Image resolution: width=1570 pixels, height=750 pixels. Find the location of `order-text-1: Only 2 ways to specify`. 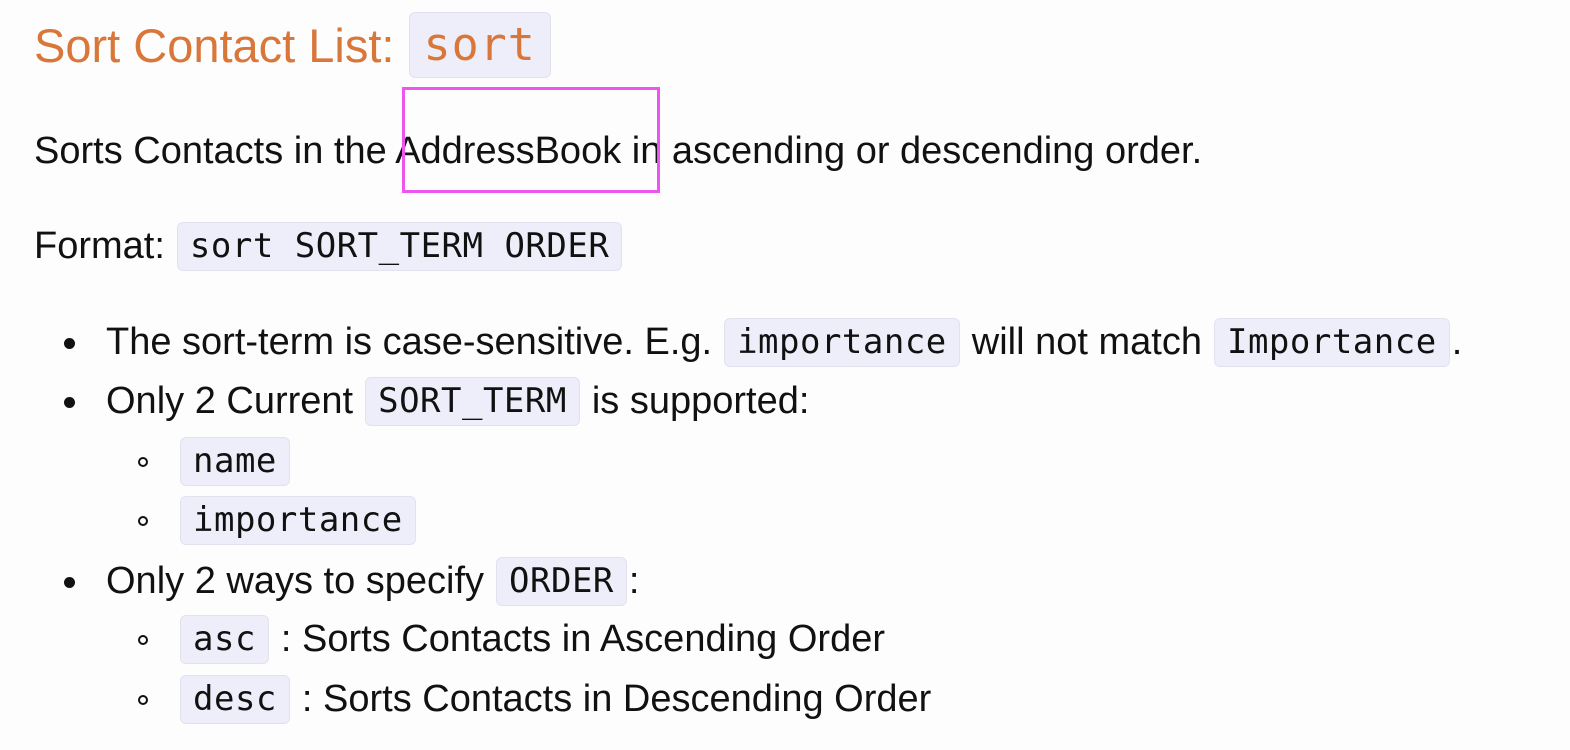

order-text-1: Only 2 ways to specify is located at coordinates (295, 581).